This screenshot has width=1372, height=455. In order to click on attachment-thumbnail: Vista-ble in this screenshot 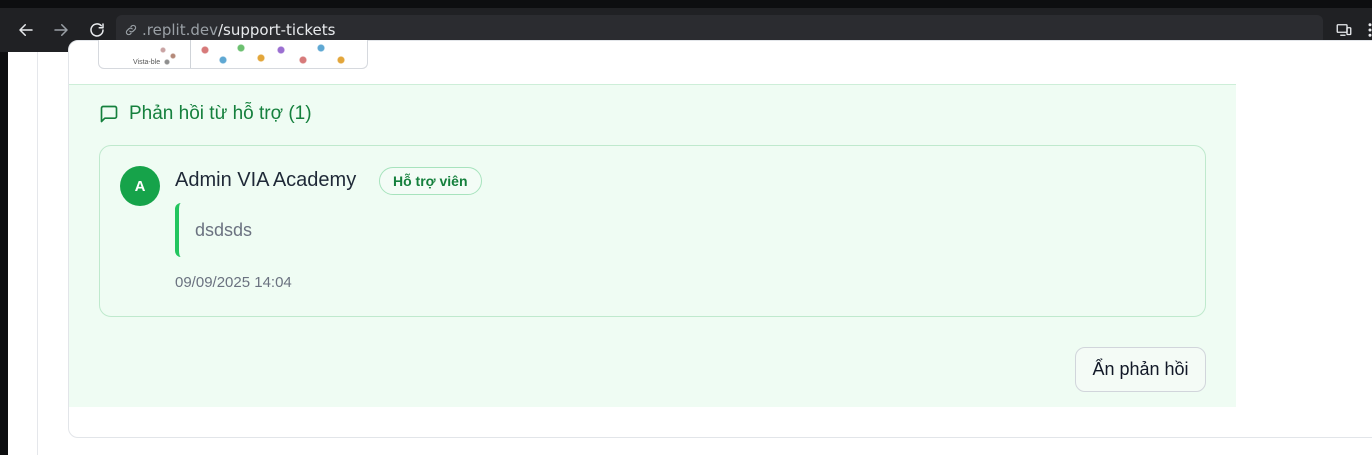, I will do `click(233, 54)`.